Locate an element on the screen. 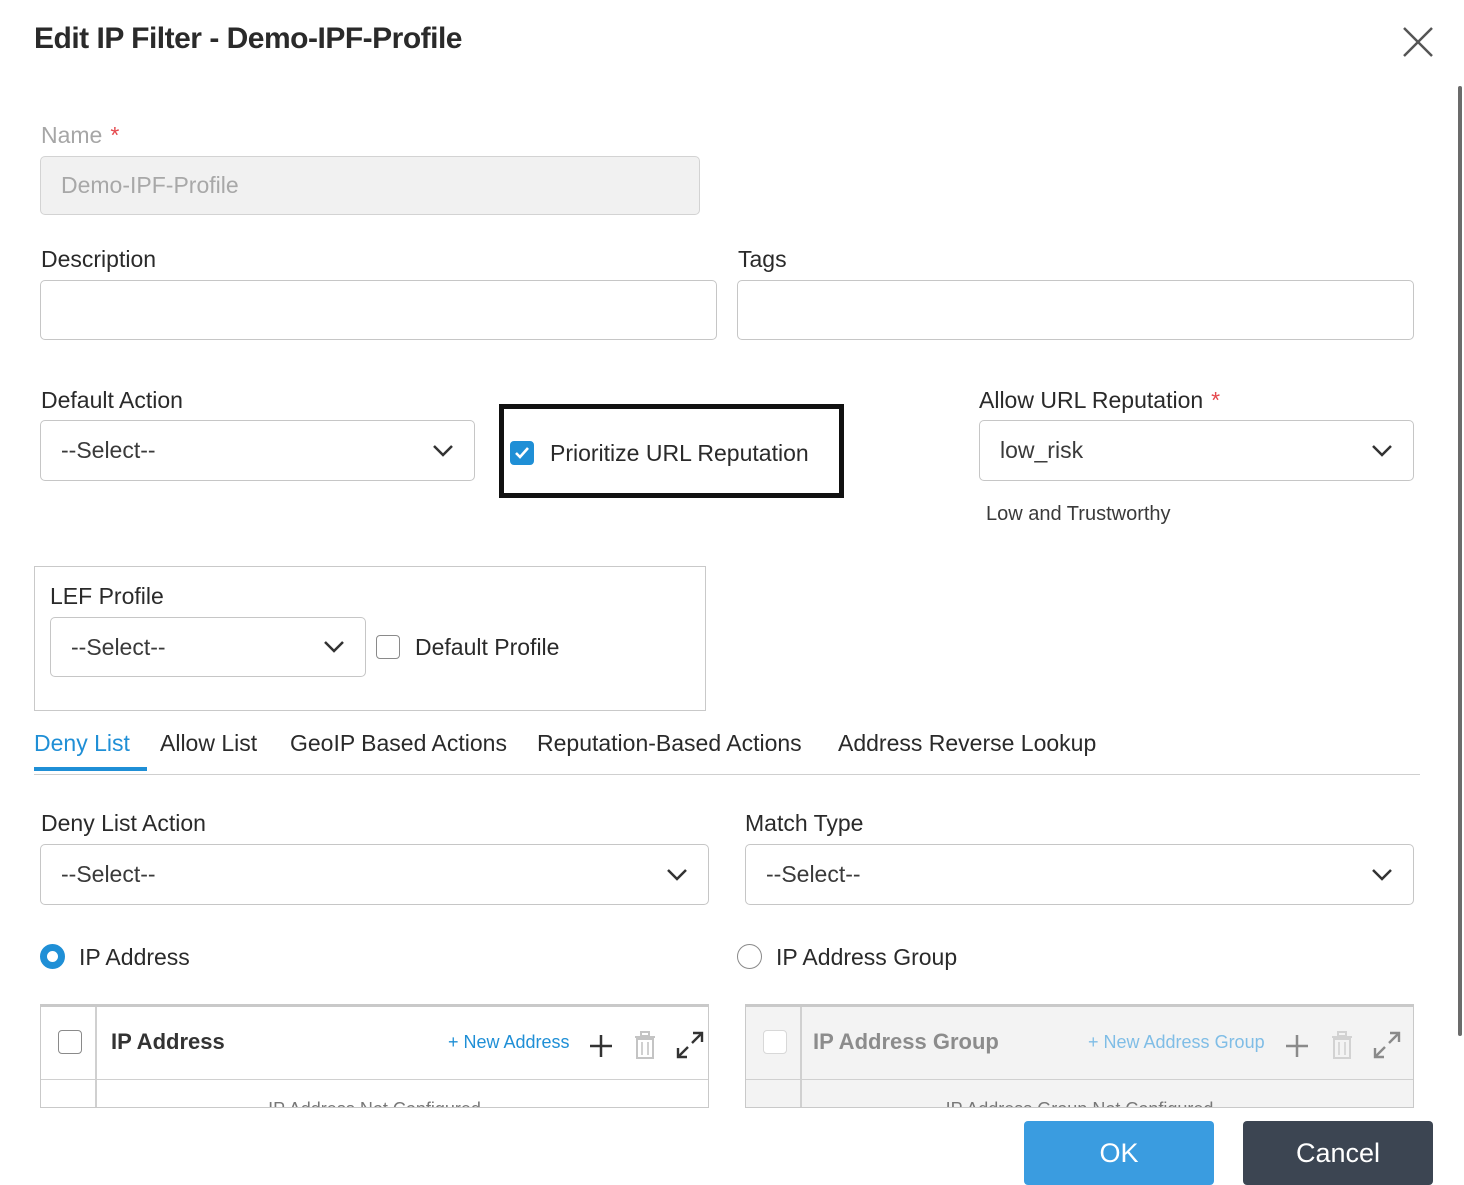 The image size is (1464, 1185). match-type-select: --Select-- is located at coordinates (1079, 874).